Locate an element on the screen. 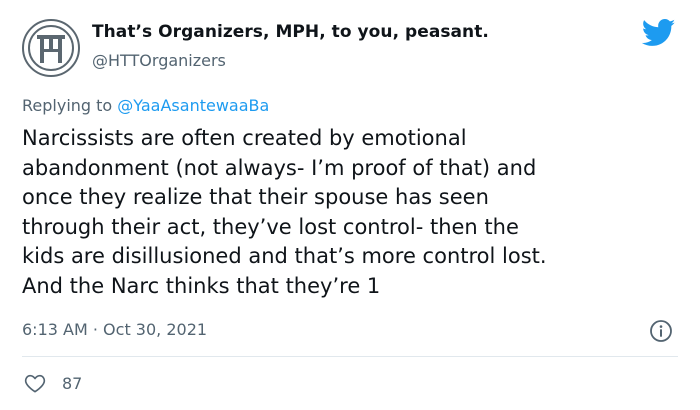 The image size is (700, 410). author-handle: @HTTOrganizers is located at coordinates (159, 60).